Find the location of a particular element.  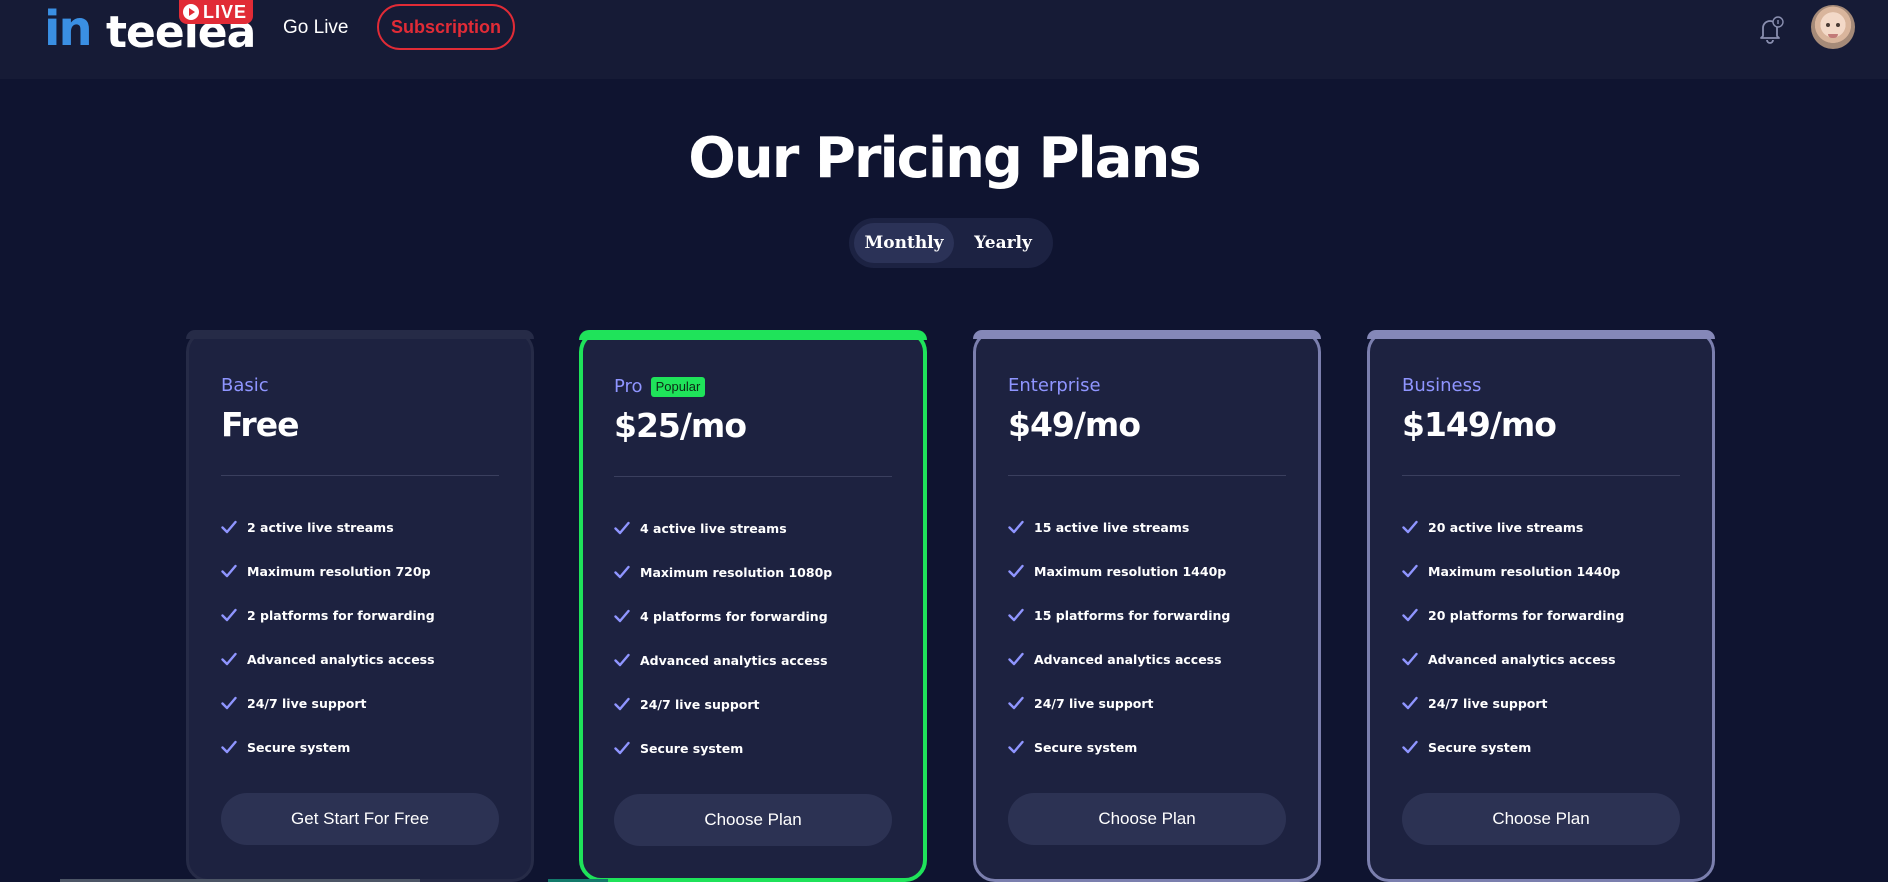

plan-name: Pro Popular is located at coordinates (660, 387).